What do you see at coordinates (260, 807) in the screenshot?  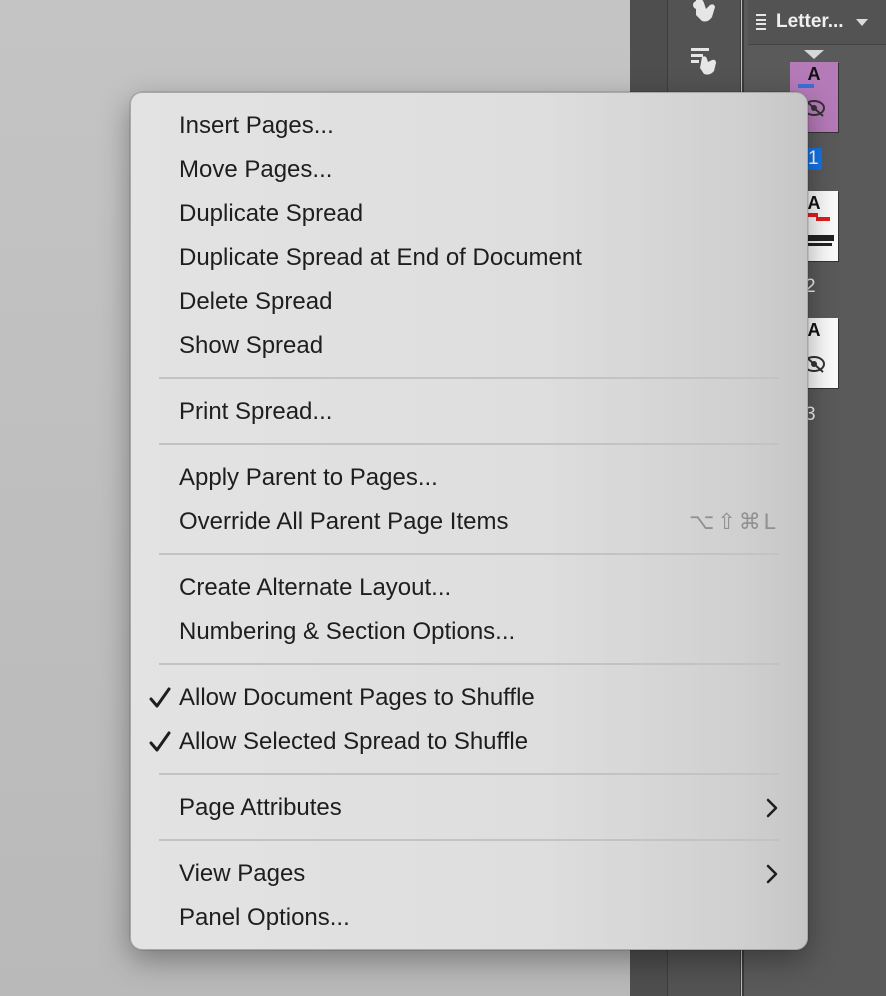 I see `menu-item-label: Page Attributes` at bounding box center [260, 807].